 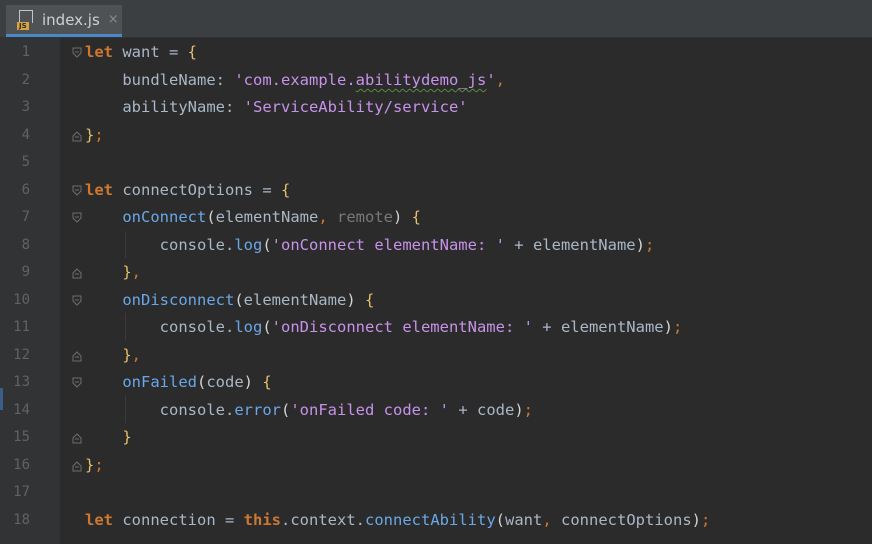 What do you see at coordinates (113, 19) in the screenshot?
I see `close-icon: ×` at bounding box center [113, 19].